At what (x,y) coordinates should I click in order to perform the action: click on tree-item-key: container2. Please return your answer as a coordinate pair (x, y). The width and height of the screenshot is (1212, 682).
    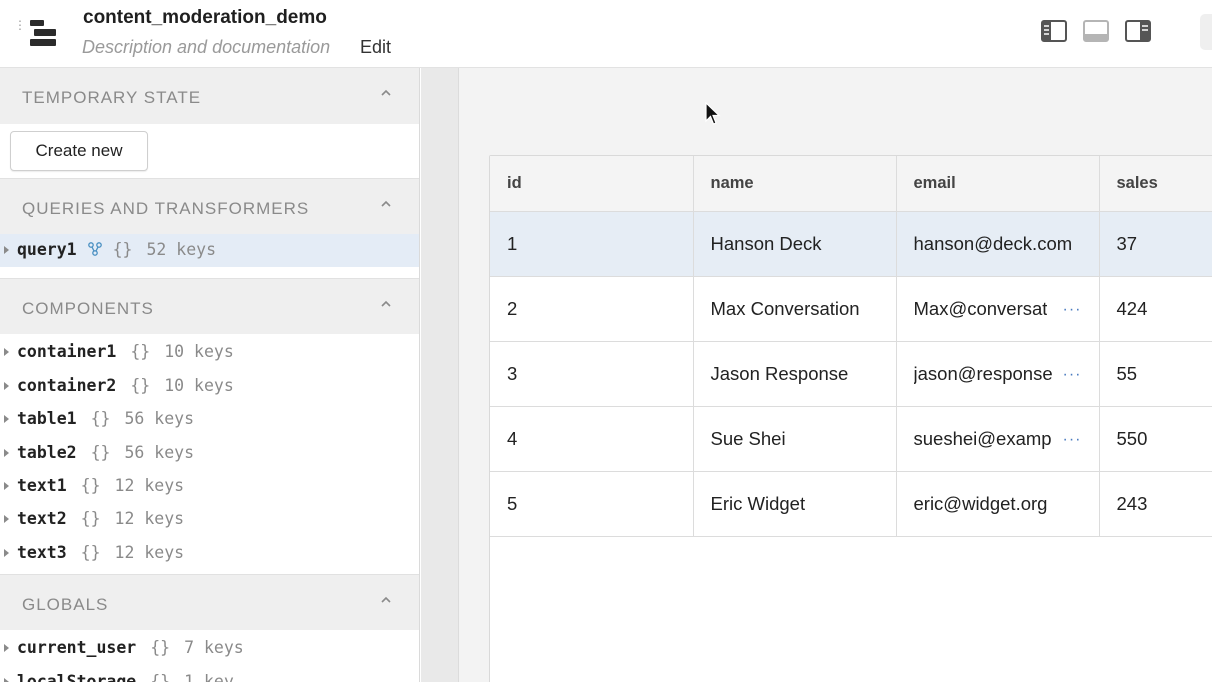
    Looking at the image, I should click on (67, 385).